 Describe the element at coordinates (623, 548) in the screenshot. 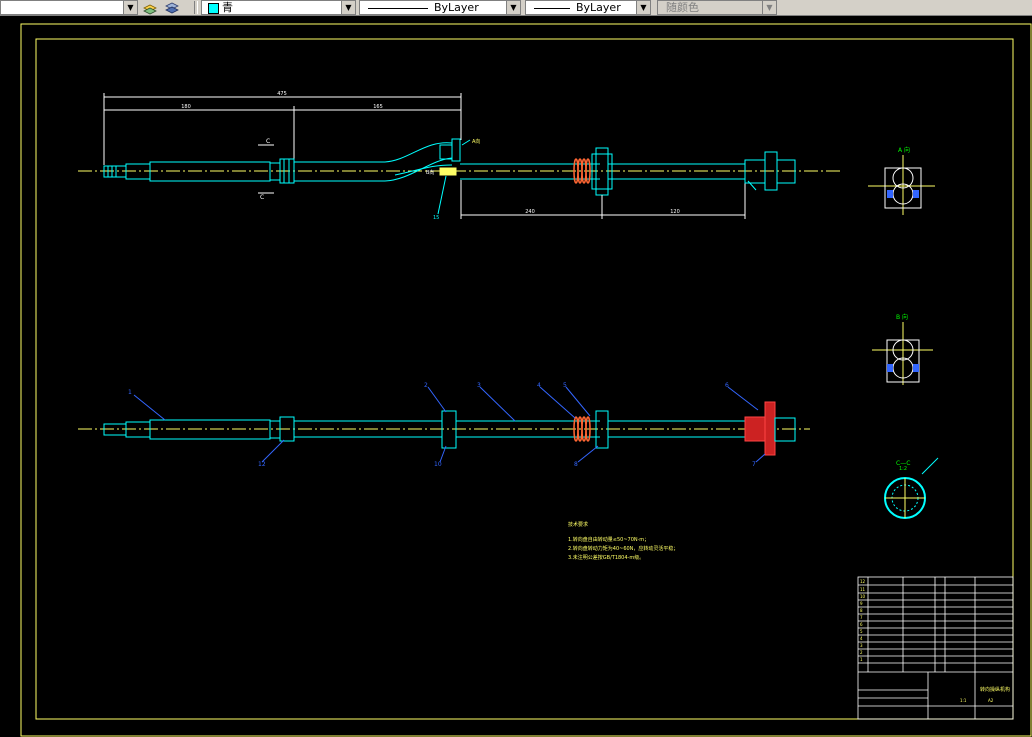

I see `tech-req-item-2: 2.转向盘转动力矩为40~60N，应转动灵活平稳；` at that location.